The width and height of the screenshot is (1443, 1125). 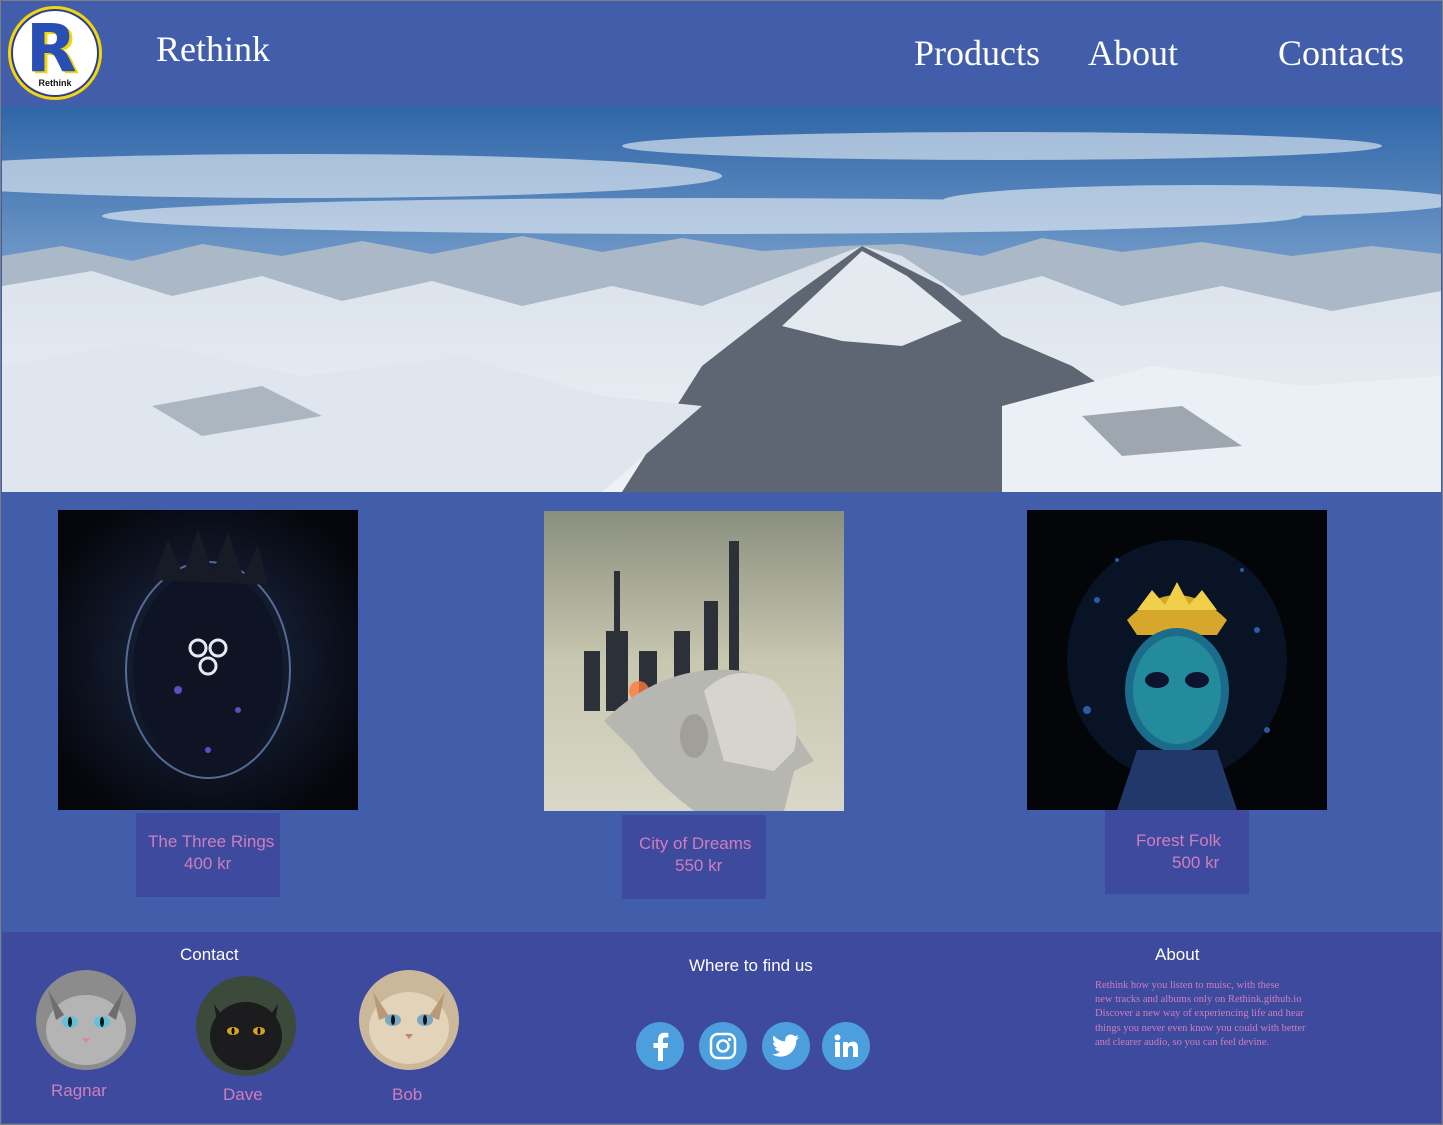 I want to click on product-caption: City of Dreams 550 kr, so click(x=694, y=857).